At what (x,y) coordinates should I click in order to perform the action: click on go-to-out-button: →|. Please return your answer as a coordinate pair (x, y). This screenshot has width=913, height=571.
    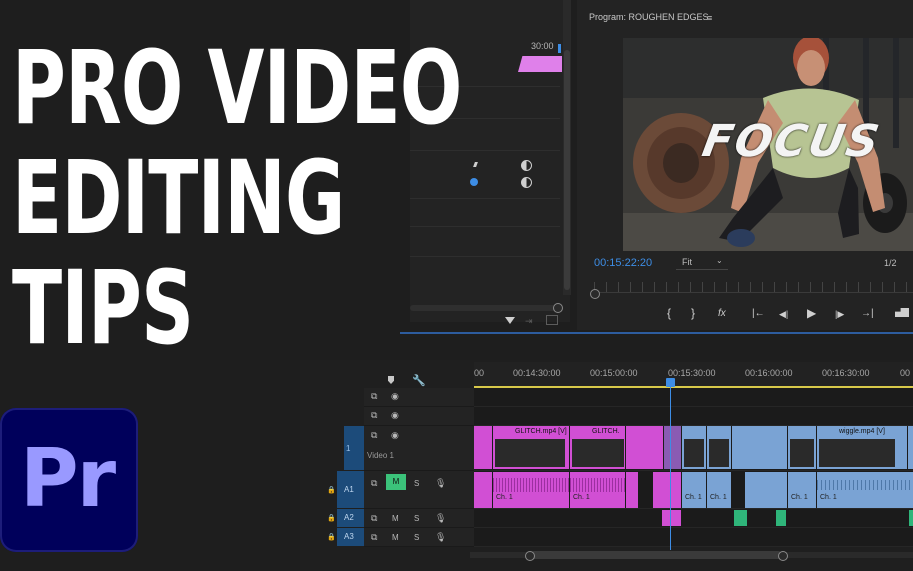
    Looking at the image, I should click on (867, 313).